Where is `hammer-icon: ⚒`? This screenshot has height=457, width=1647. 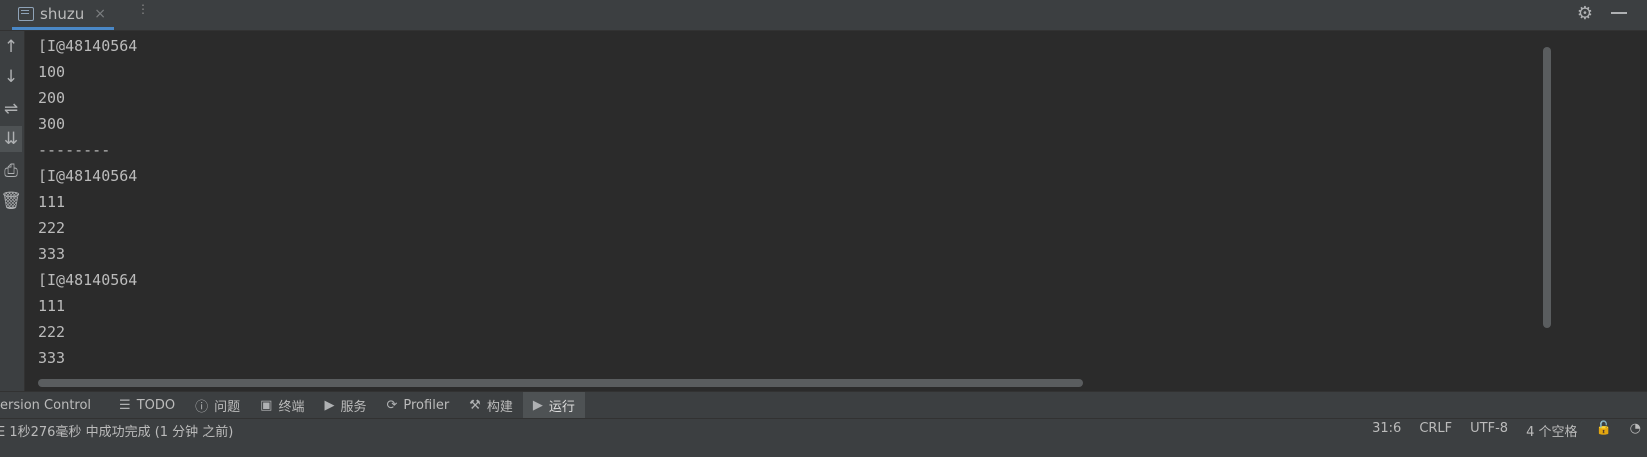
hammer-icon: ⚒ is located at coordinates (475, 405).